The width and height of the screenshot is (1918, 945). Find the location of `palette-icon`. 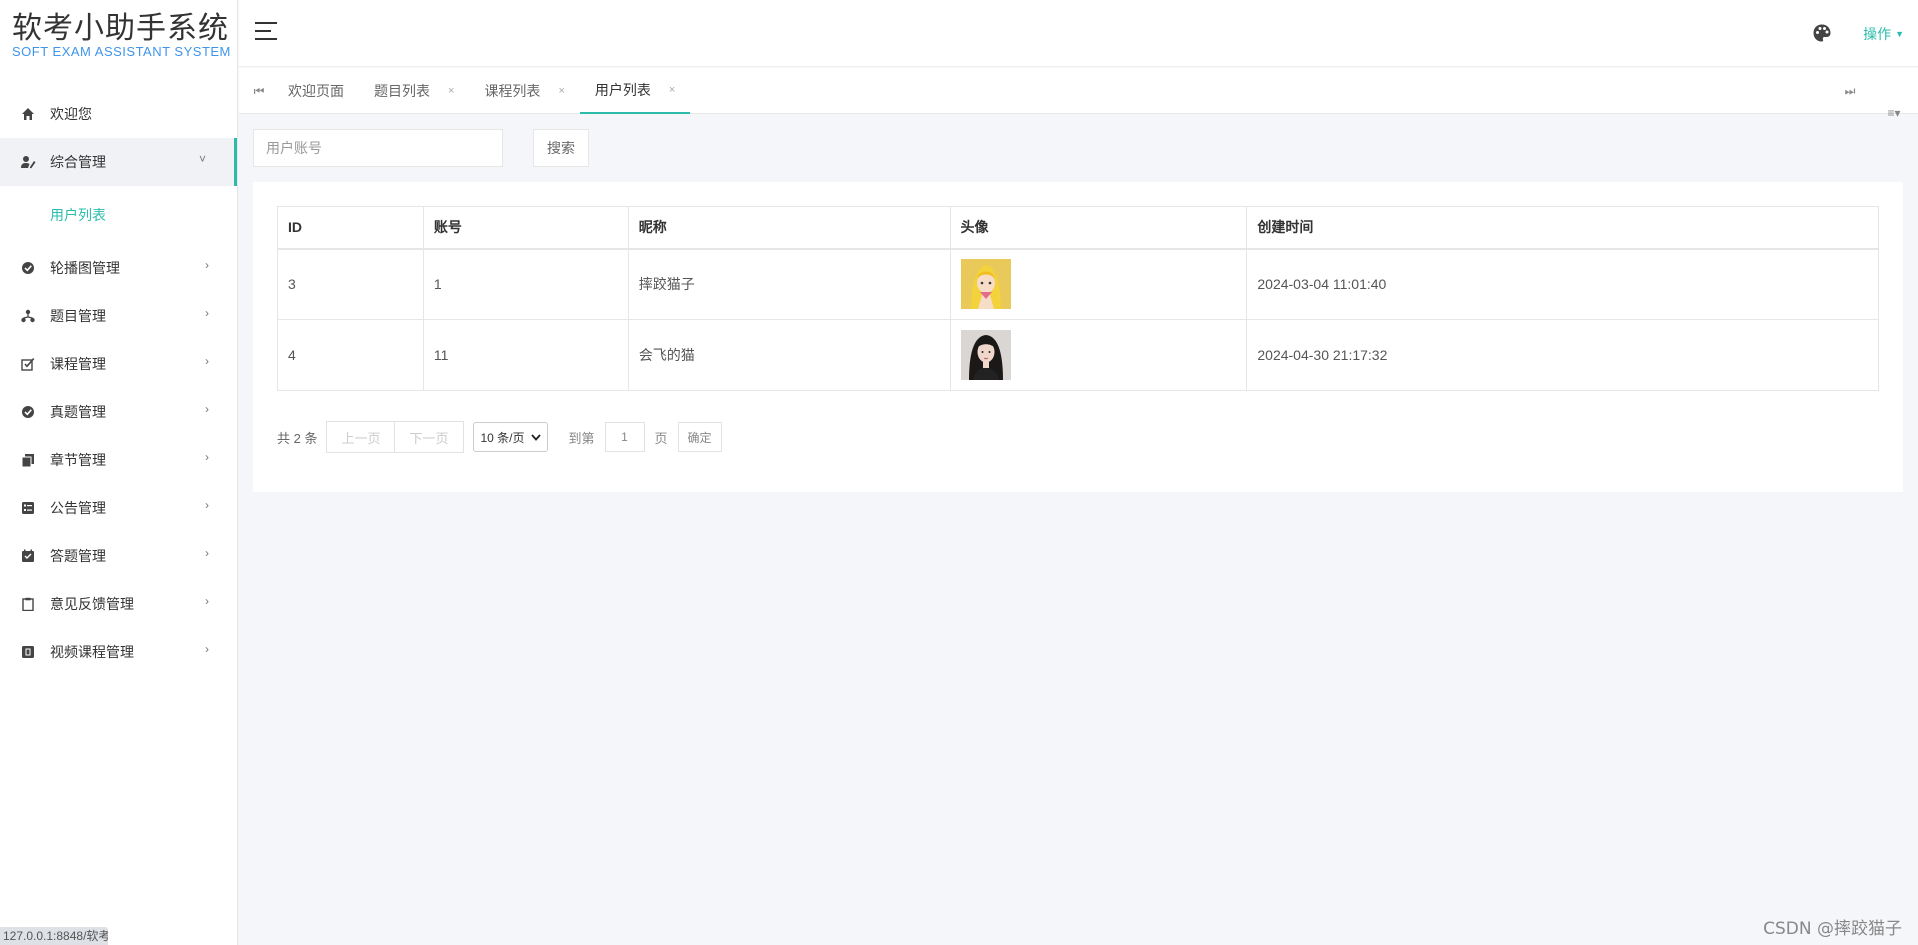

palette-icon is located at coordinates (1822, 33).